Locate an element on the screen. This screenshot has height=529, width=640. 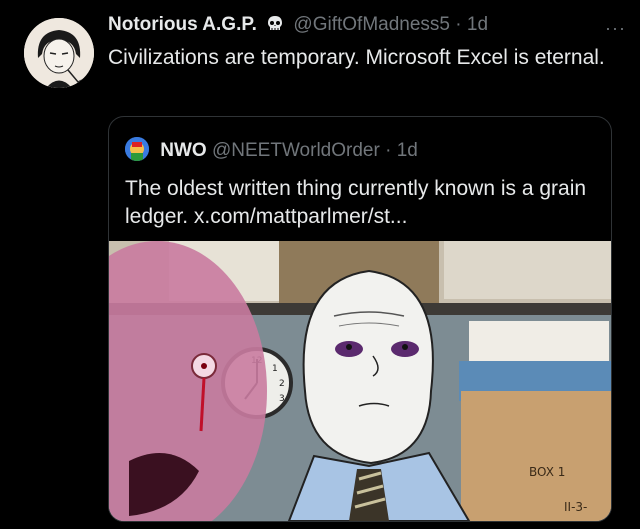
clock-3: 3 is located at coordinates (282, 399).